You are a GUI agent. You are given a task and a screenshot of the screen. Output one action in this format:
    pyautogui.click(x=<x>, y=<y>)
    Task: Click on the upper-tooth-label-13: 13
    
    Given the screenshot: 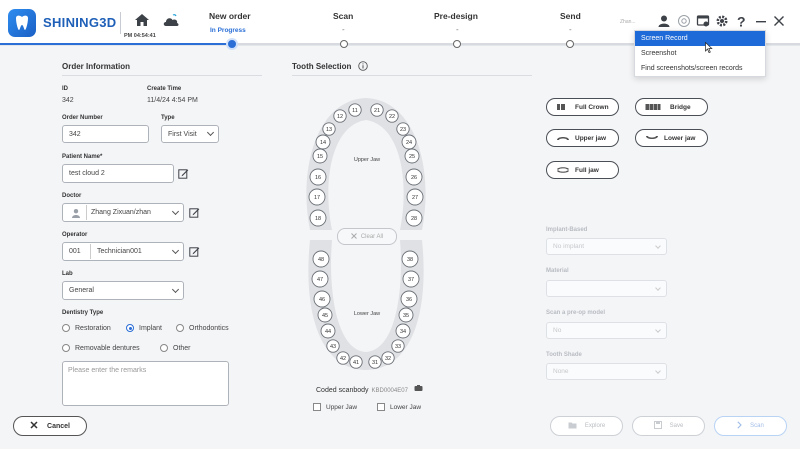 What is the action you would take?
    pyautogui.click(x=329, y=130)
    